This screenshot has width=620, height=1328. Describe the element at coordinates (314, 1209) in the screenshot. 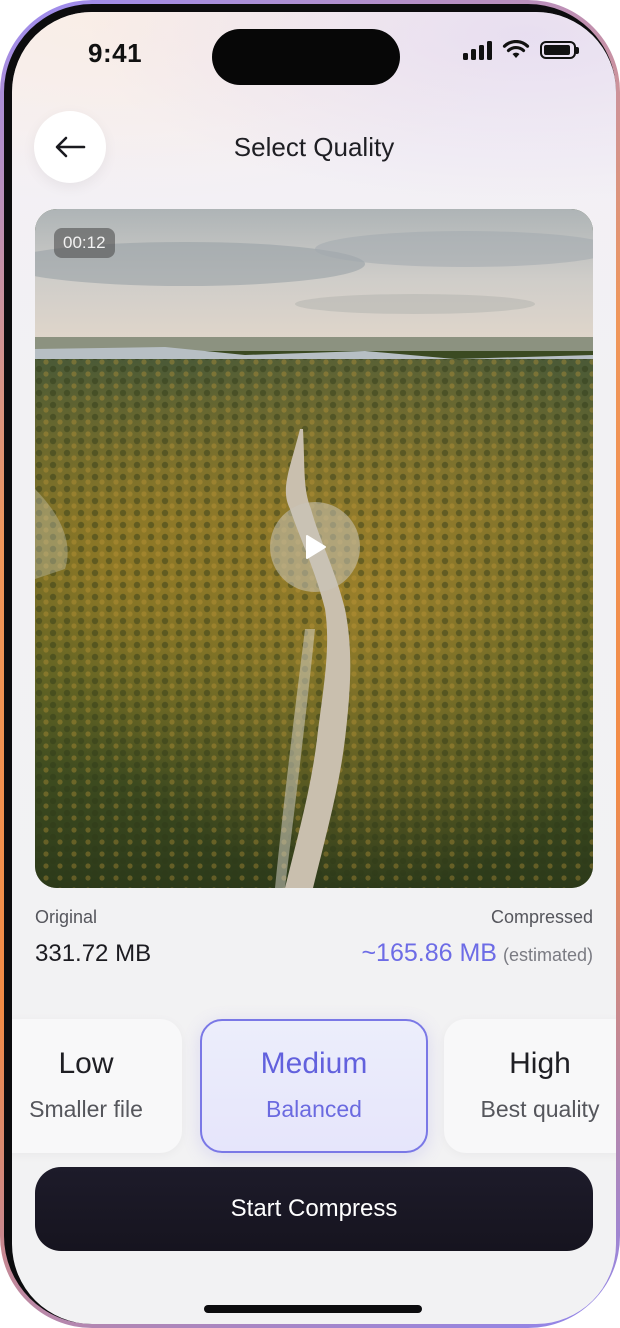

I see `start-compress-button: Start Compress` at that location.